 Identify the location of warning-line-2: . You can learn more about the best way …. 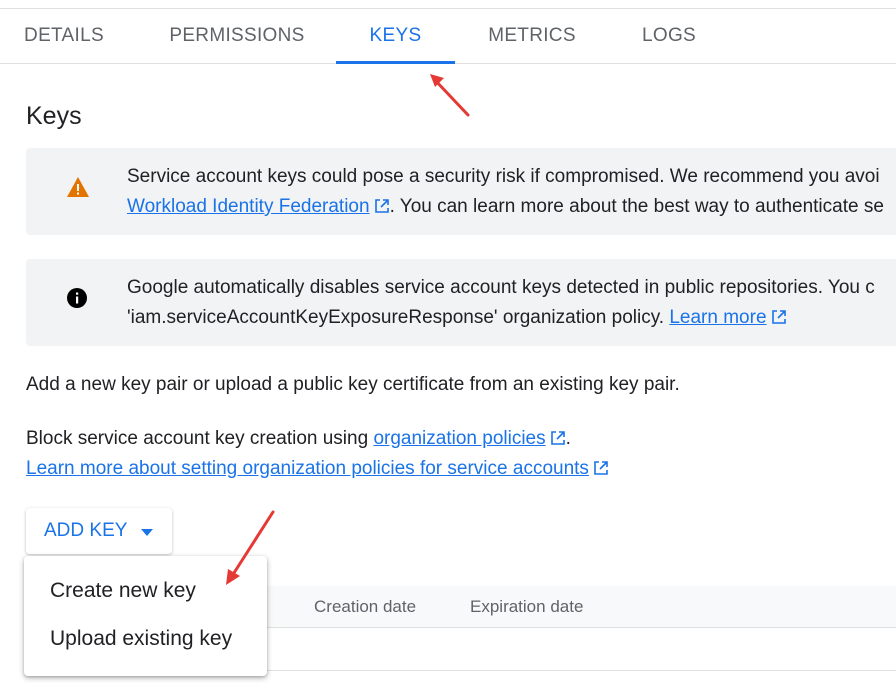
(636, 206).